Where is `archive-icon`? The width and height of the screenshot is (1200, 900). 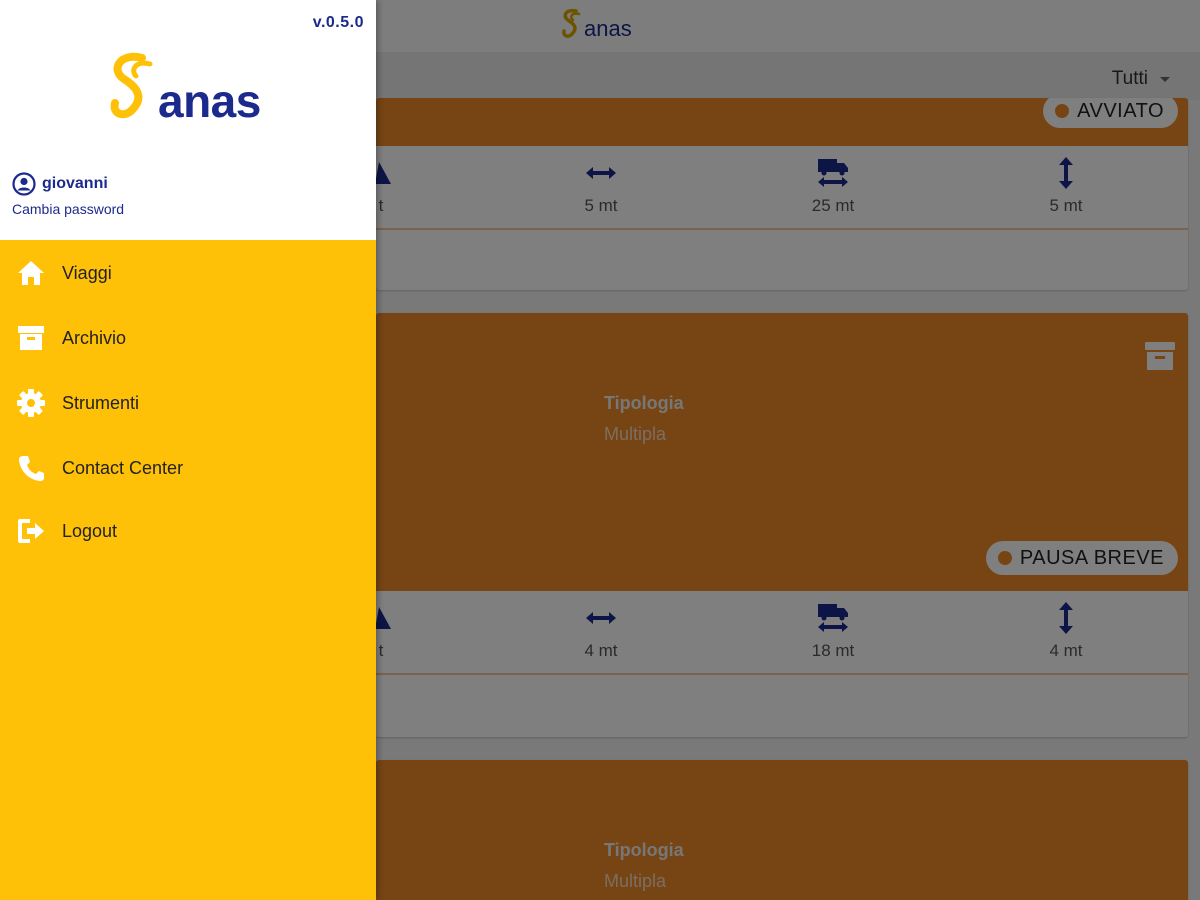
archive-icon is located at coordinates (31, 338).